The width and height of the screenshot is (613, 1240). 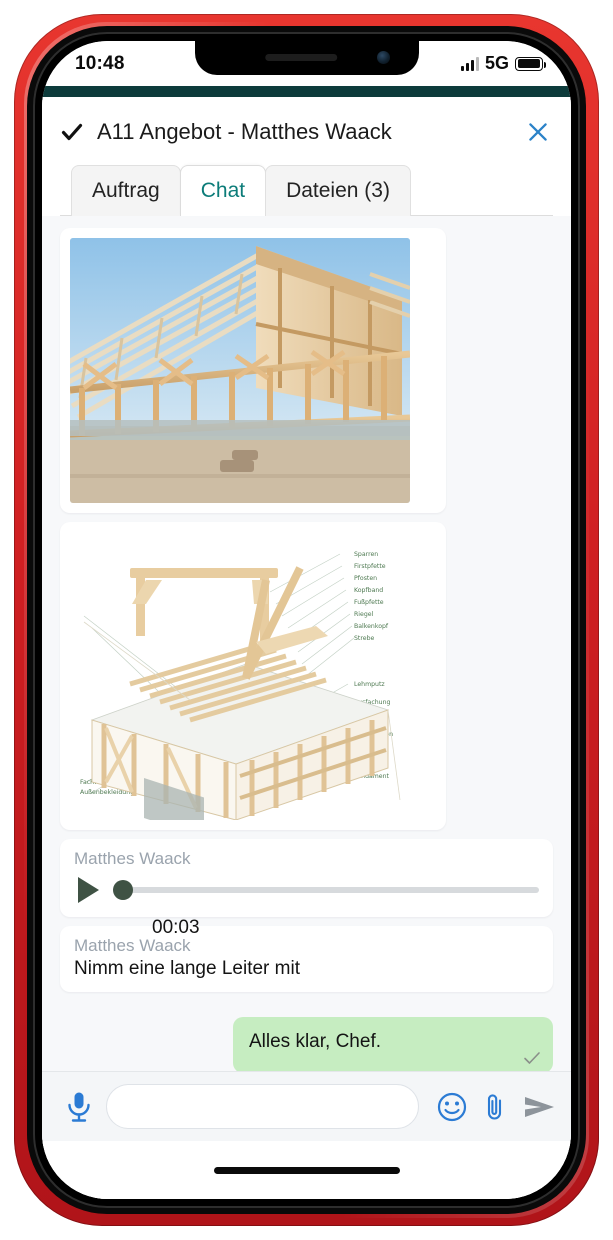 I want to click on svg-text: Fußpfette, so click(x=369, y=602).